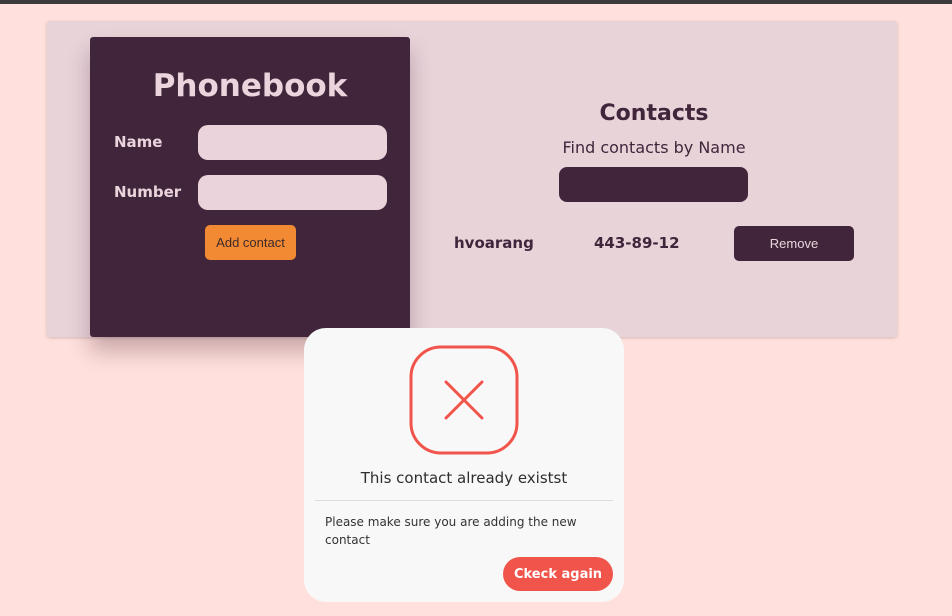 Image resolution: width=952 pixels, height=616 pixels. Describe the element at coordinates (250, 86) in the screenshot. I see `phonebook-title: Phonebook` at that location.